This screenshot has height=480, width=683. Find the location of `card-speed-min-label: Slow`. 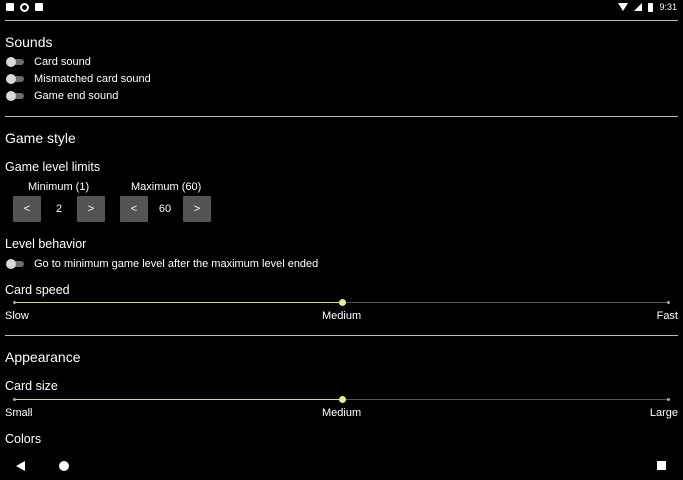

card-speed-min-label: Slow is located at coordinates (17, 316).